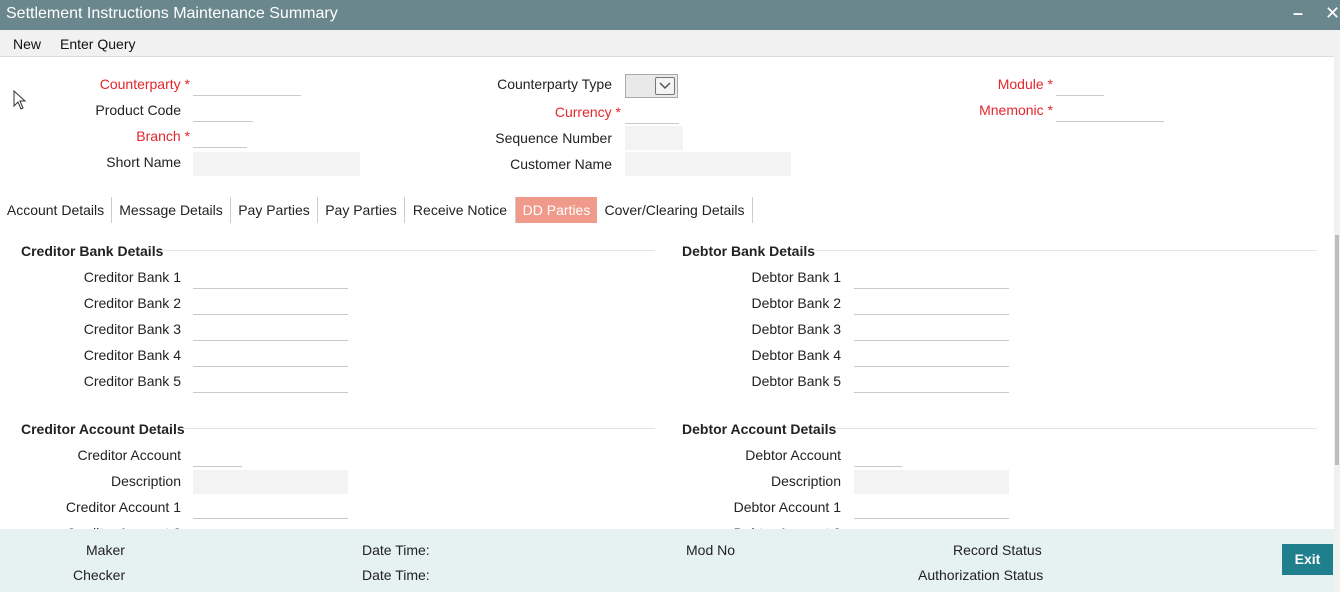 The image size is (1340, 592). Describe the element at coordinates (270, 329) in the screenshot. I see `creditor-bank-3-input` at that location.